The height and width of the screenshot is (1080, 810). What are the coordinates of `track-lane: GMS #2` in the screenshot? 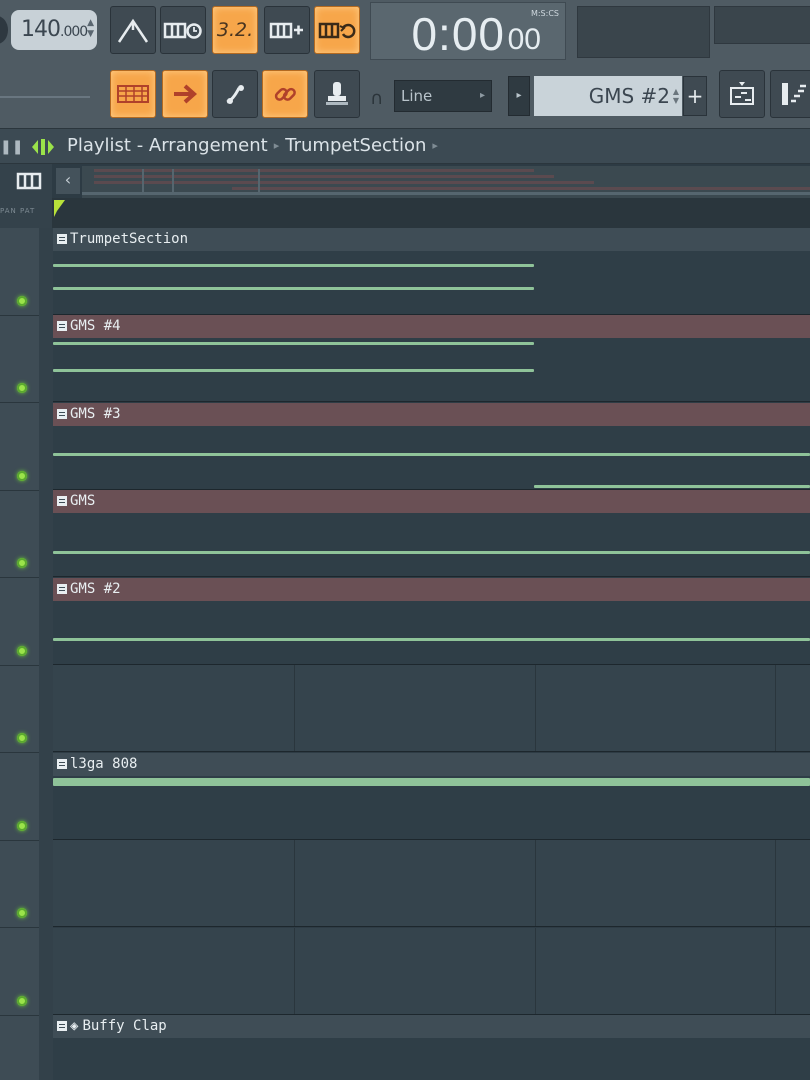 It's located at (431, 621).